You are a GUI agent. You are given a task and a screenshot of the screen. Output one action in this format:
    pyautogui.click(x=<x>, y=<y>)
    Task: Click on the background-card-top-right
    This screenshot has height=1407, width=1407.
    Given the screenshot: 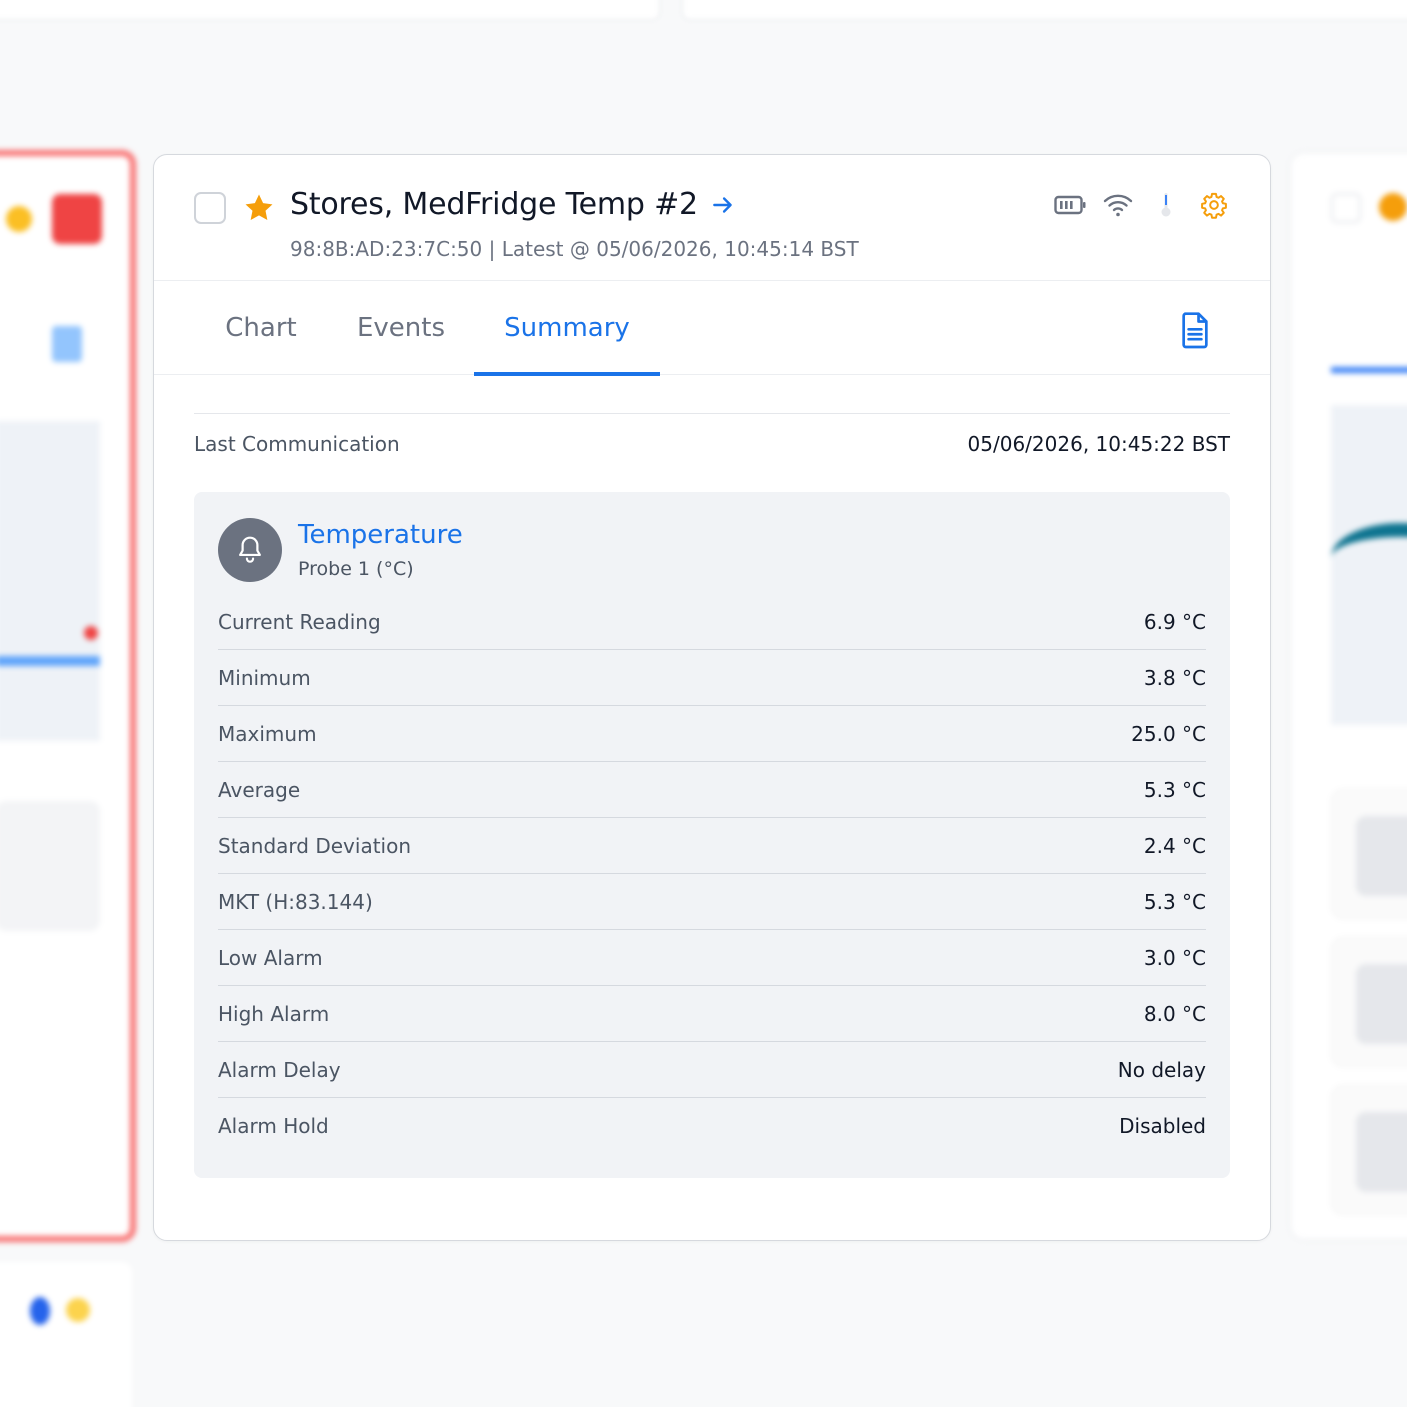 What is the action you would take?
    pyautogui.click(x=1044, y=10)
    